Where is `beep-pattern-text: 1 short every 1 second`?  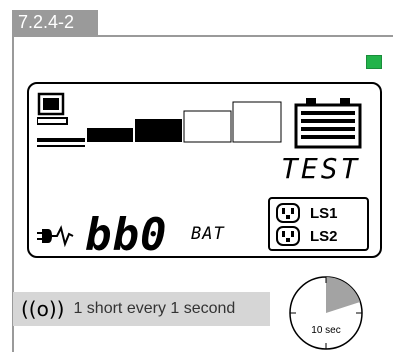
beep-pattern-text: 1 short every 1 second is located at coordinates (154, 308).